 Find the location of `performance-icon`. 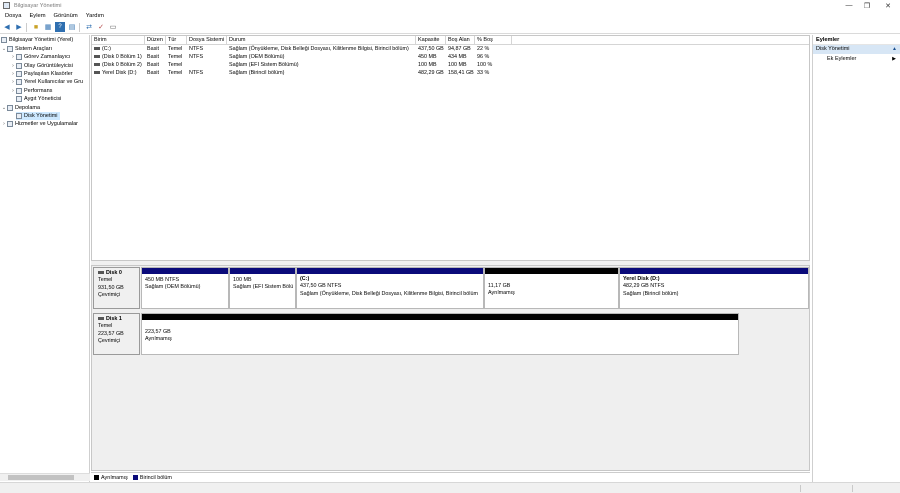

performance-icon is located at coordinates (19, 90).